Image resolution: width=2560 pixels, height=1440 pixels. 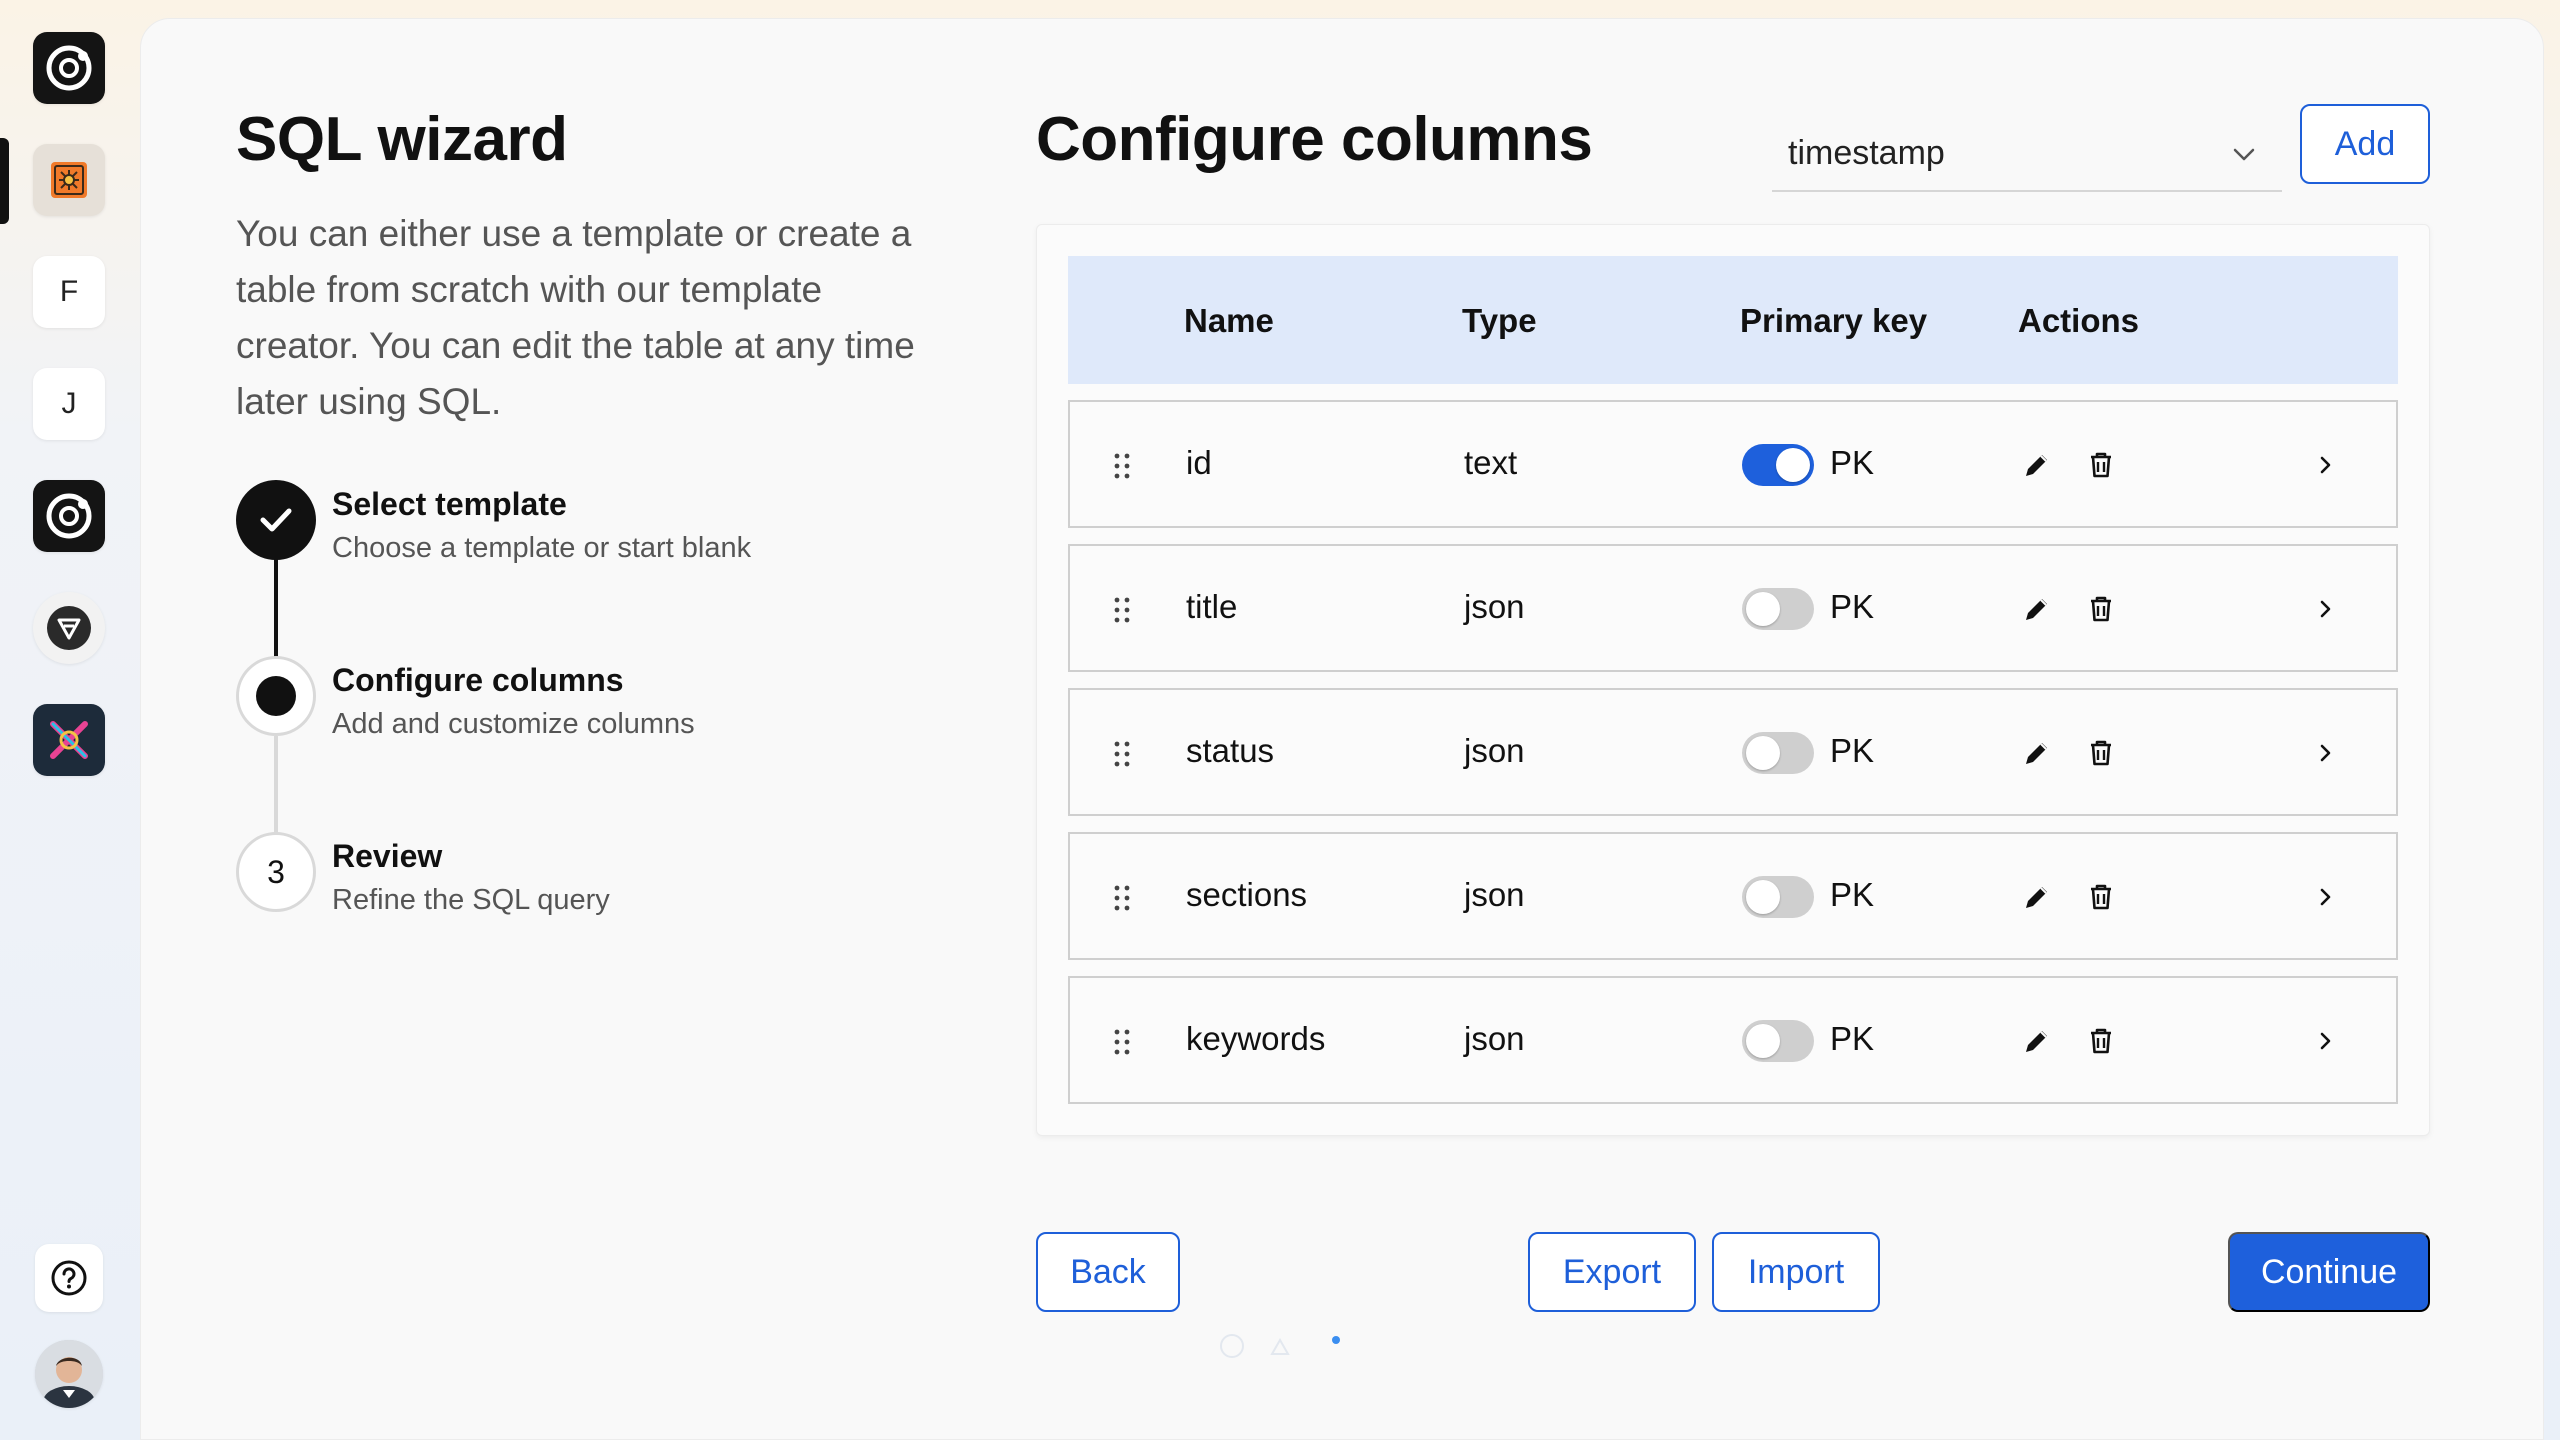 I want to click on section-heading: Configure columns, so click(x=1314, y=139).